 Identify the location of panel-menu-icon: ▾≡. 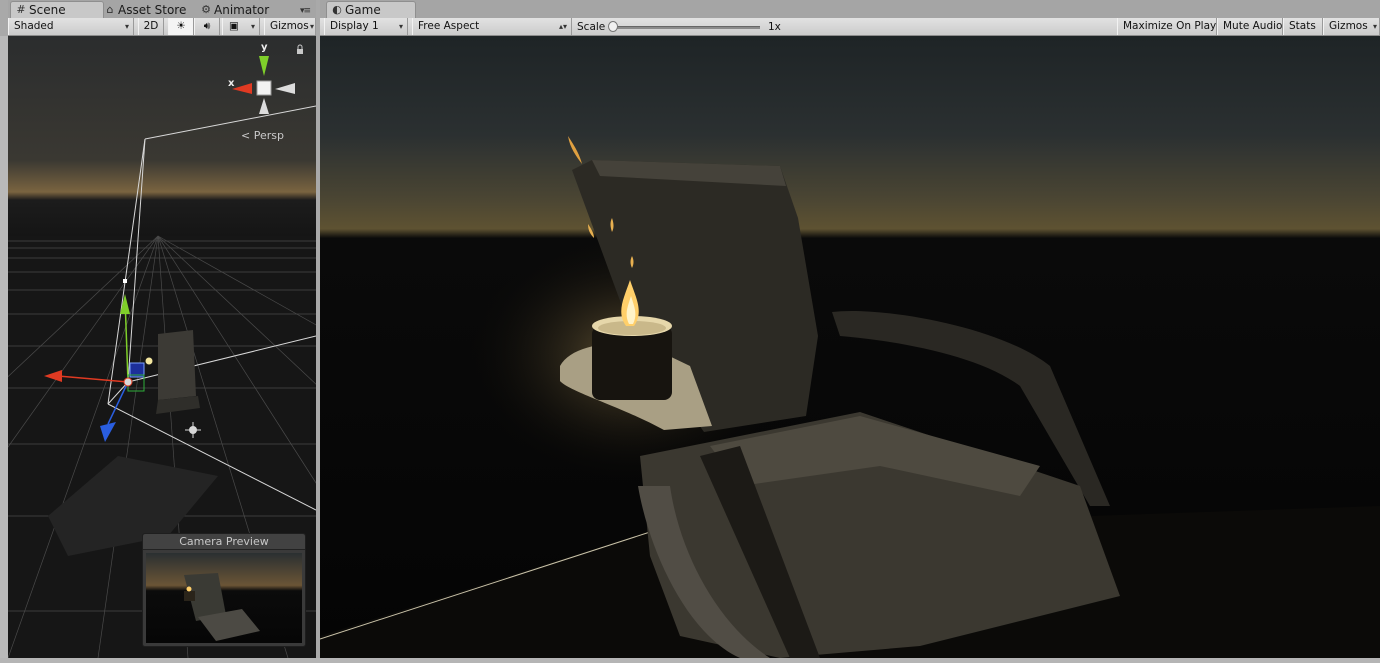
(305, 11).